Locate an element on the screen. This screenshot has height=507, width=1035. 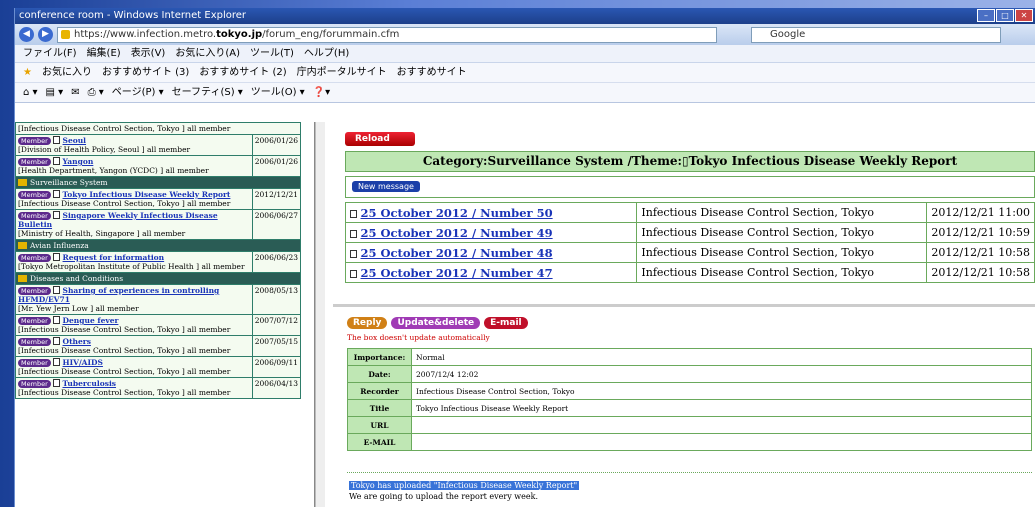
menu-edit: 編集(E) is located at coordinates (104, 53).